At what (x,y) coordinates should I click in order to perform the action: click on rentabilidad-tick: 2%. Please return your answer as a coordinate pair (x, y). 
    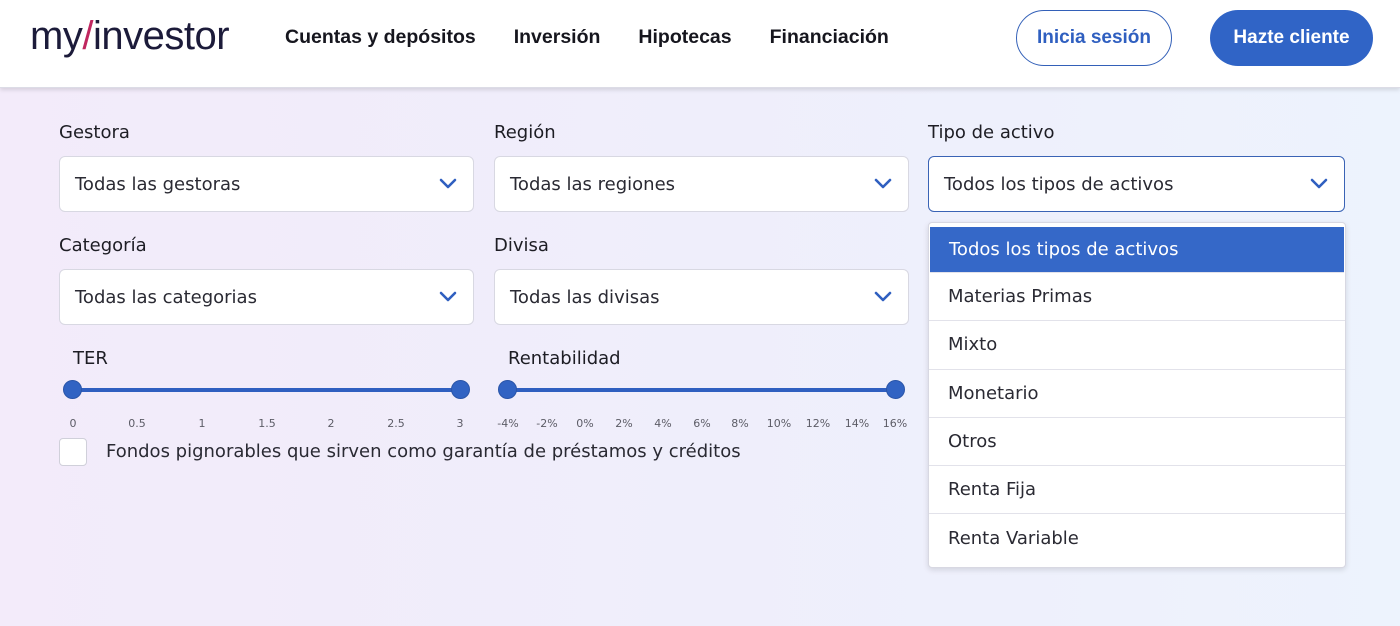
    Looking at the image, I should click on (624, 423).